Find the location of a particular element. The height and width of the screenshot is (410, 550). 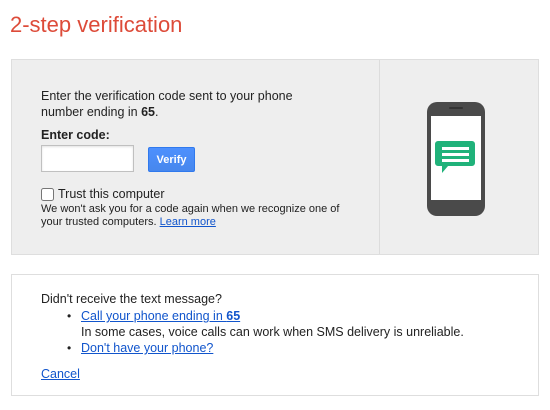

trust-label: Trust this computer is located at coordinates (111, 194).